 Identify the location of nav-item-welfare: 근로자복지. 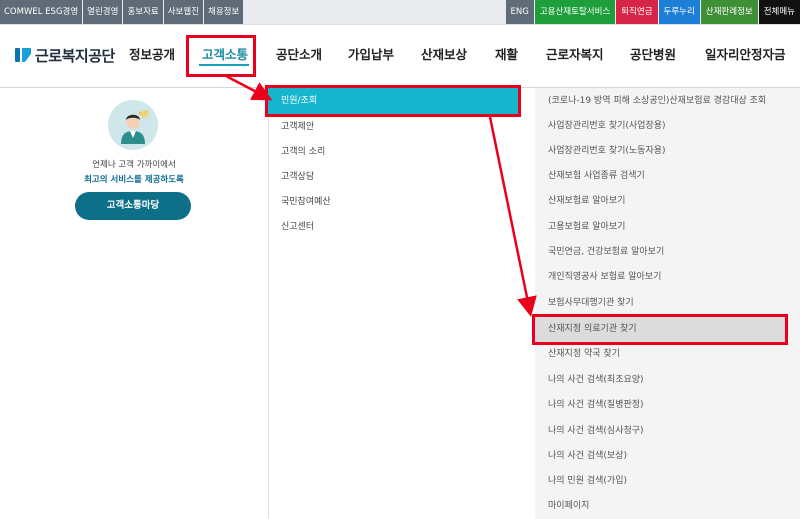
(575, 55).